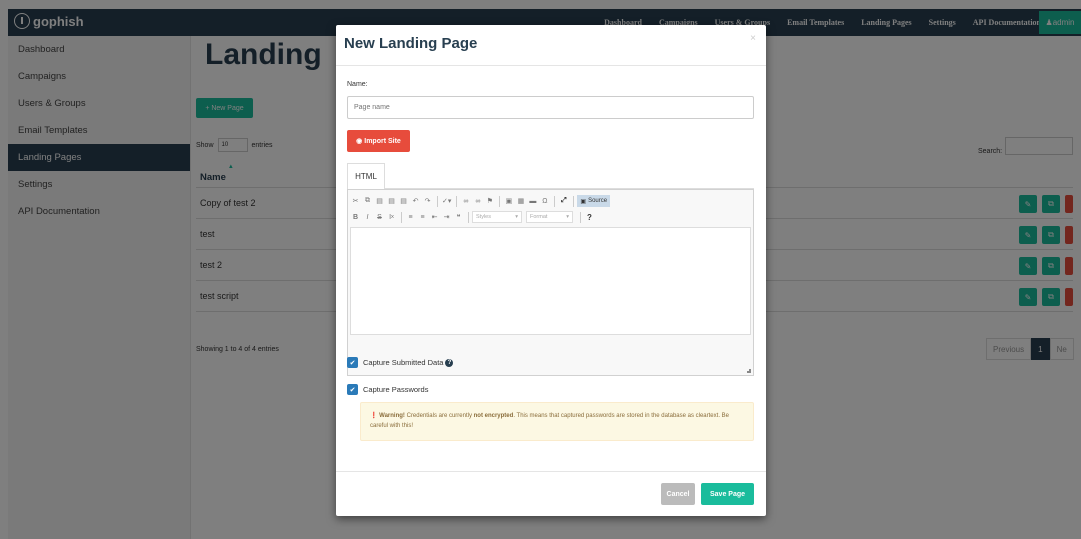  What do you see at coordinates (355, 201) in the screenshot?
I see `cut-icon: ✂` at bounding box center [355, 201].